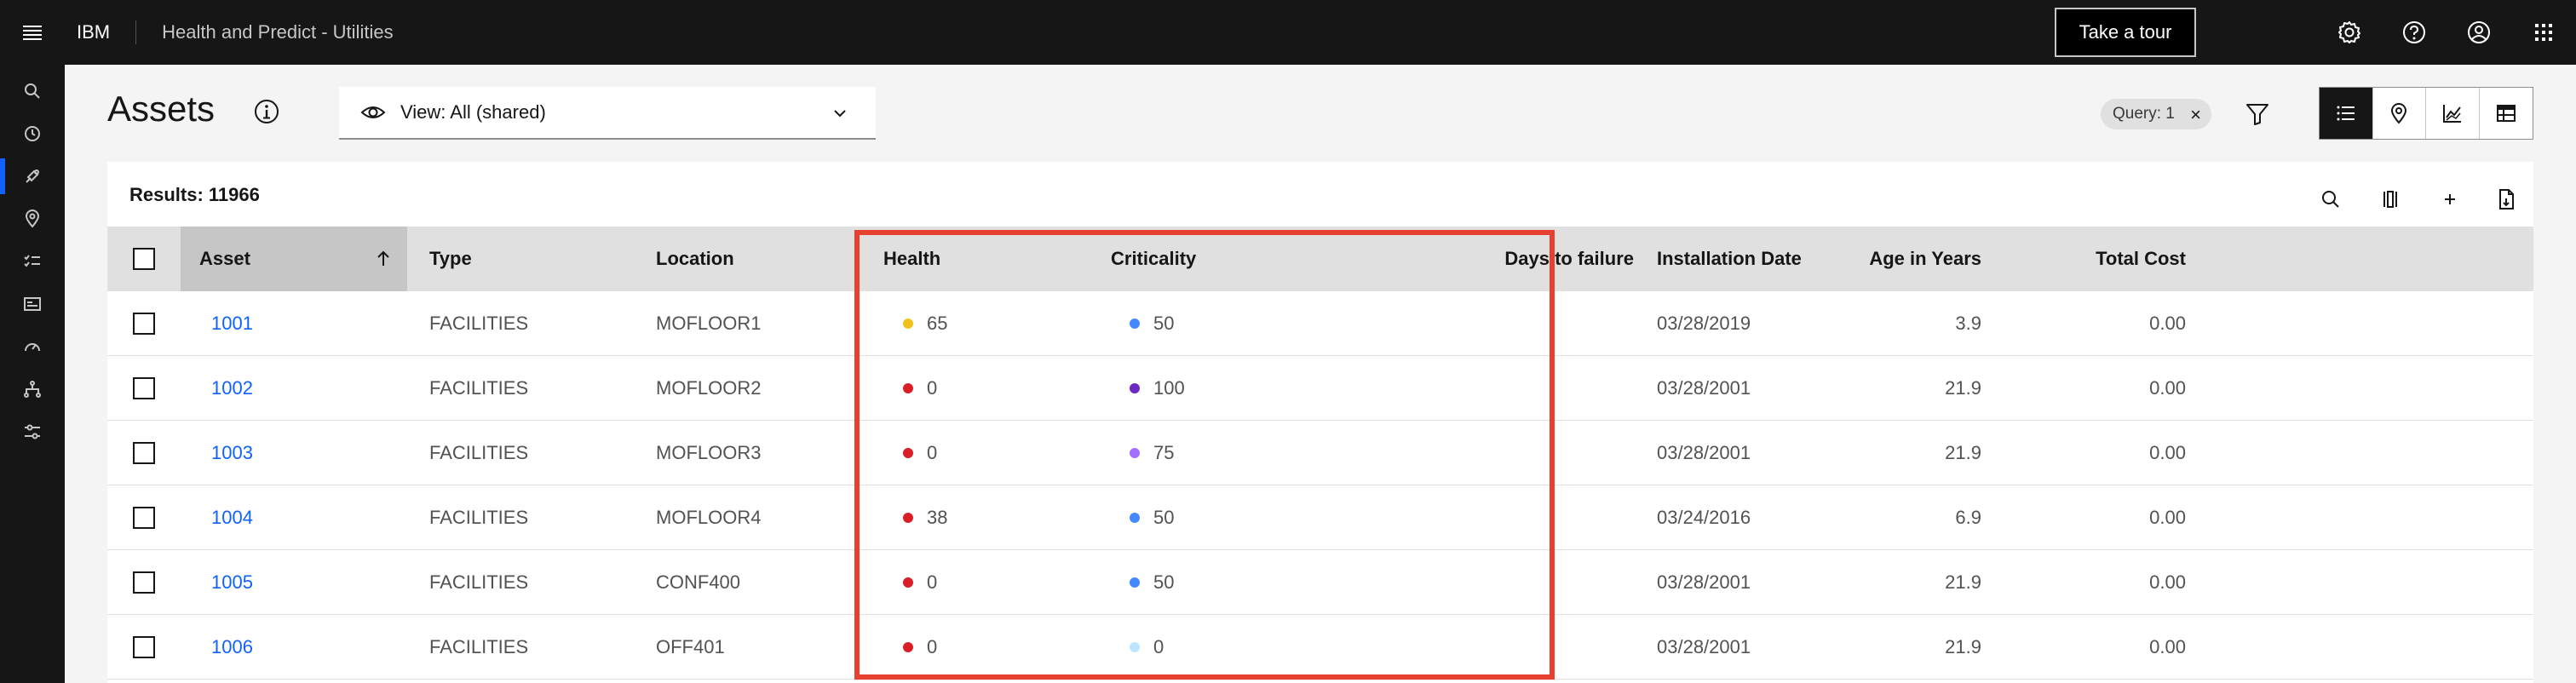 The width and height of the screenshot is (2576, 683). What do you see at coordinates (33, 389) in the screenshot?
I see `nav-hierarchy` at bounding box center [33, 389].